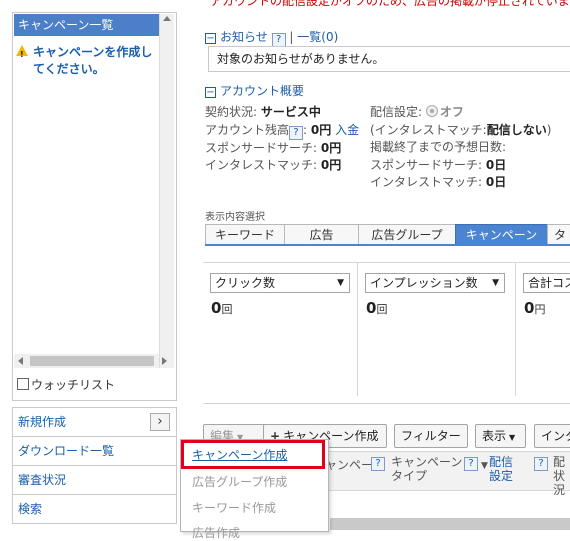 The image size is (570, 541). What do you see at coordinates (484, 466) in the screenshot?
I see `sort-down-icon: ▼` at bounding box center [484, 466].